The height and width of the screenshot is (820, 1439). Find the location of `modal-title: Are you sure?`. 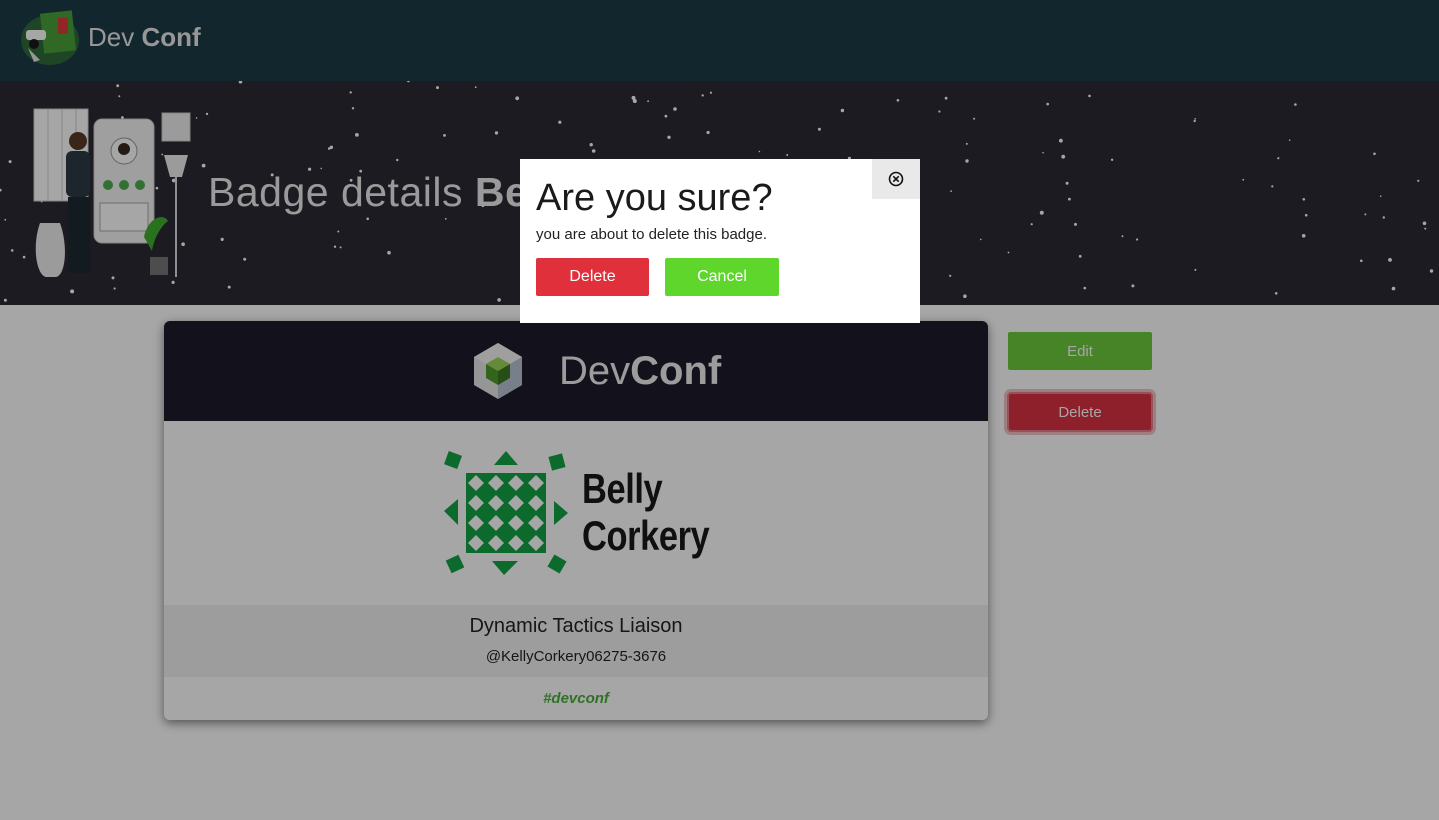

modal-title: Are you sure? is located at coordinates (654, 198).